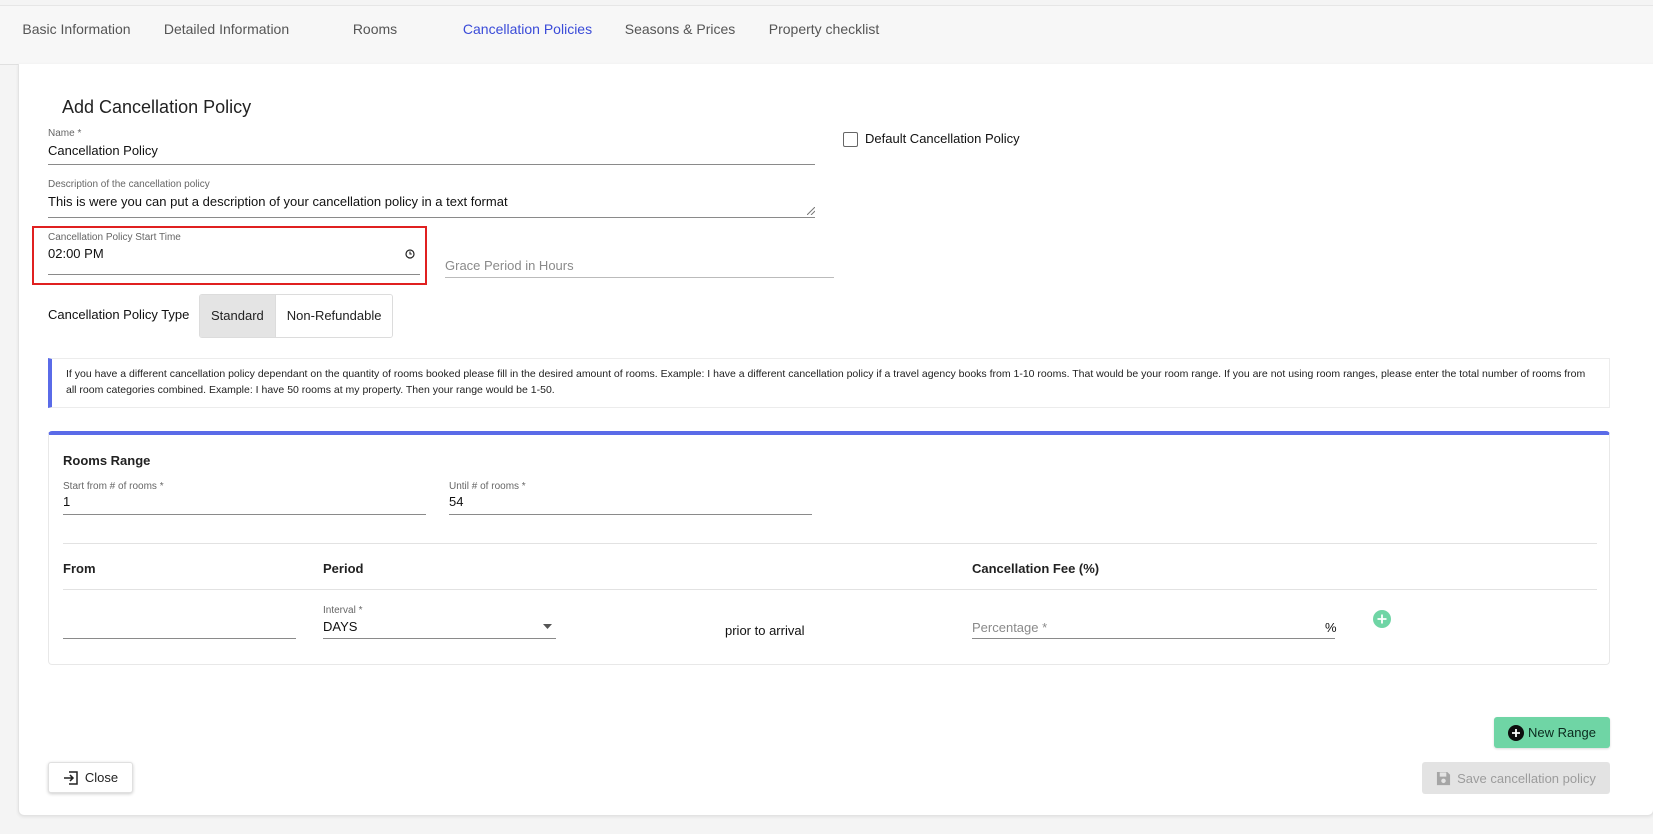 The width and height of the screenshot is (1653, 834). What do you see at coordinates (1444, 778) in the screenshot?
I see `save-icon` at bounding box center [1444, 778].